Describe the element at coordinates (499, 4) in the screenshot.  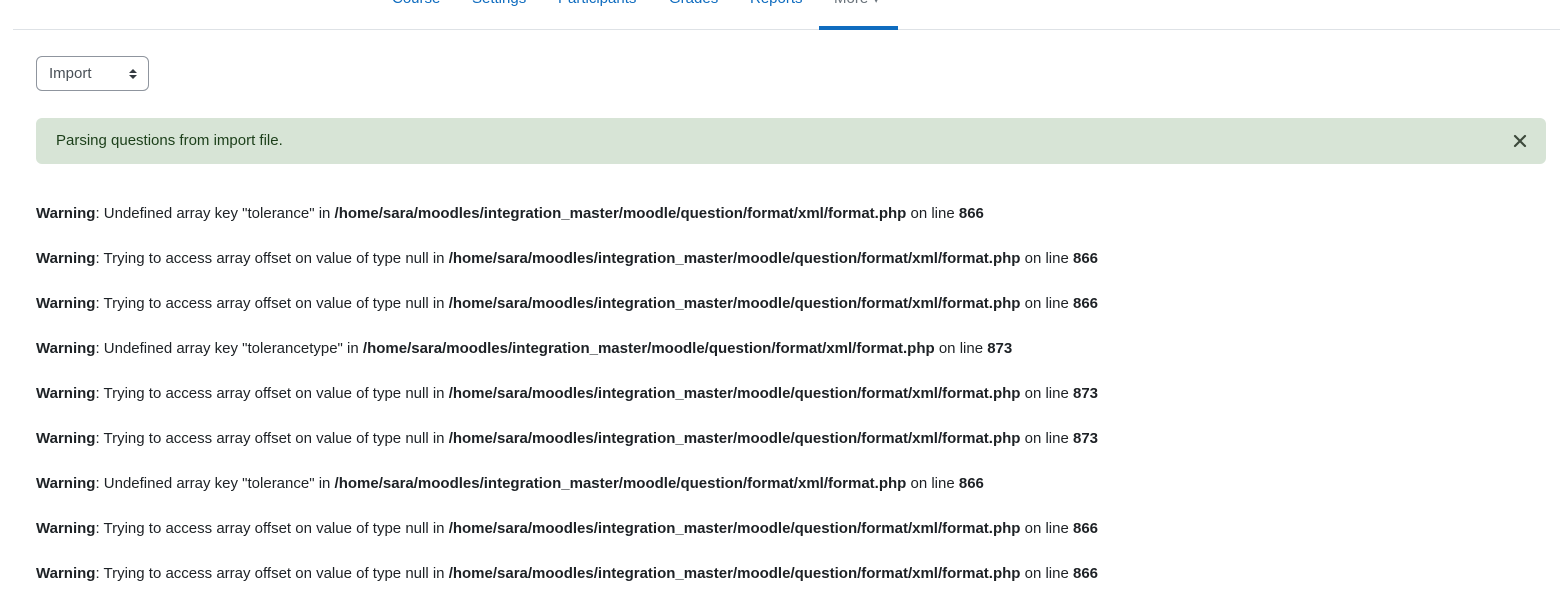
I see `tab-settings: Settings` at that location.